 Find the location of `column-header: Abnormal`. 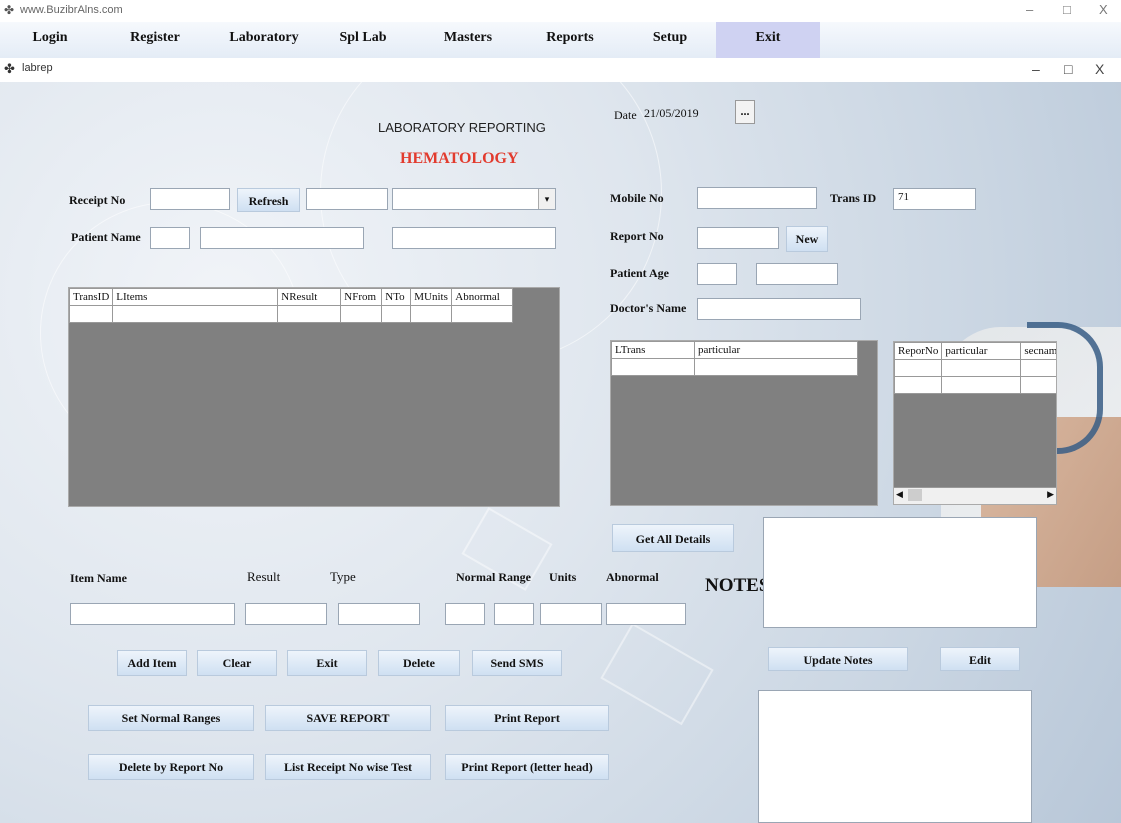

column-header: Abnormal is located at coordinates (482, 297).